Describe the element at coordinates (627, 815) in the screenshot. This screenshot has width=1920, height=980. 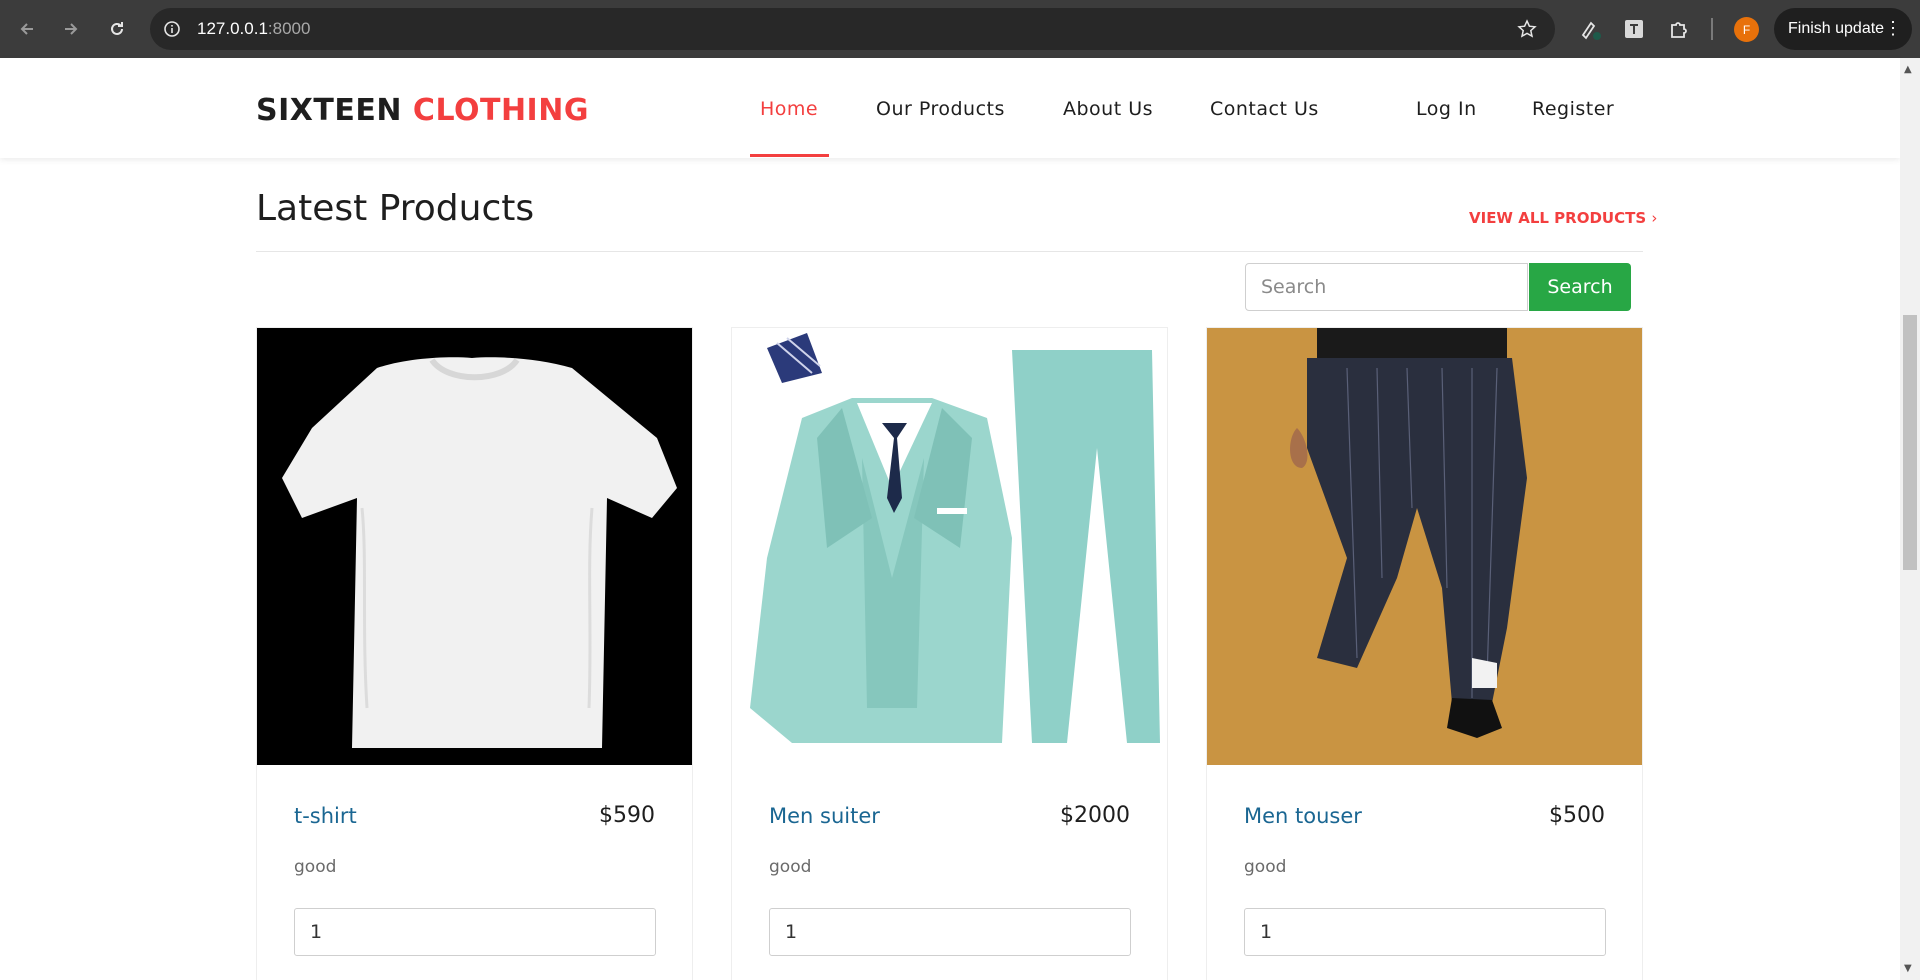
I see `product-price: $590` at that location.